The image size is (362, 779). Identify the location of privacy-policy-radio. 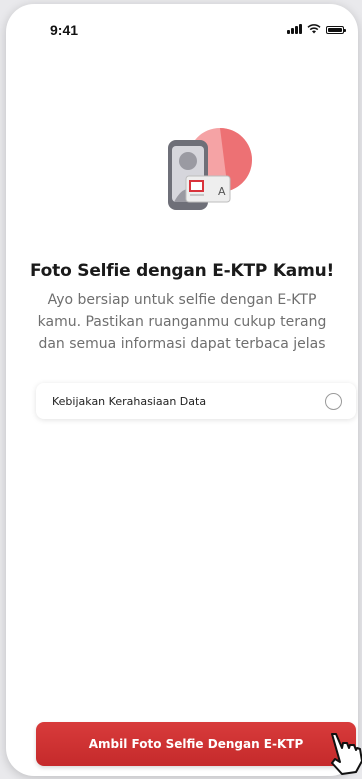
(333, 401).